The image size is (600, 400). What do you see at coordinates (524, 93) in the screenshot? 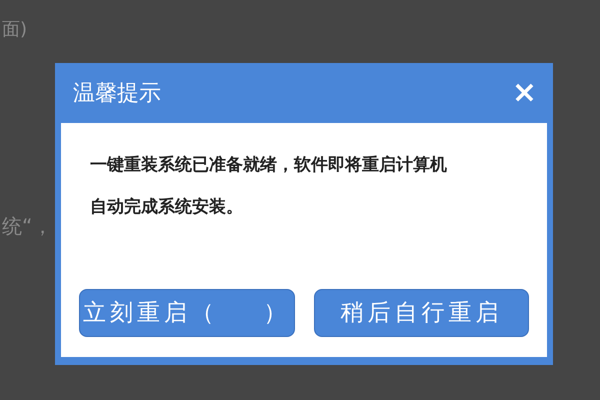
I see `close-button: ×` at bounding box center [524, 93].